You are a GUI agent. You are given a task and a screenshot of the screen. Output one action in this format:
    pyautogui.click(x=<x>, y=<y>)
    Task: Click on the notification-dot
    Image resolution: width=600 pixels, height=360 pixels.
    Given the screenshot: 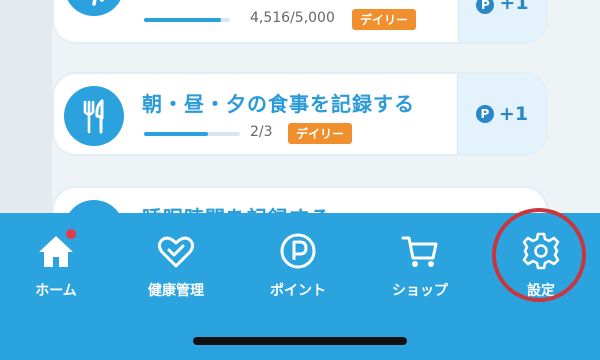 What is the action you would take?
    pyautogui.click(x=71, y=234)
    